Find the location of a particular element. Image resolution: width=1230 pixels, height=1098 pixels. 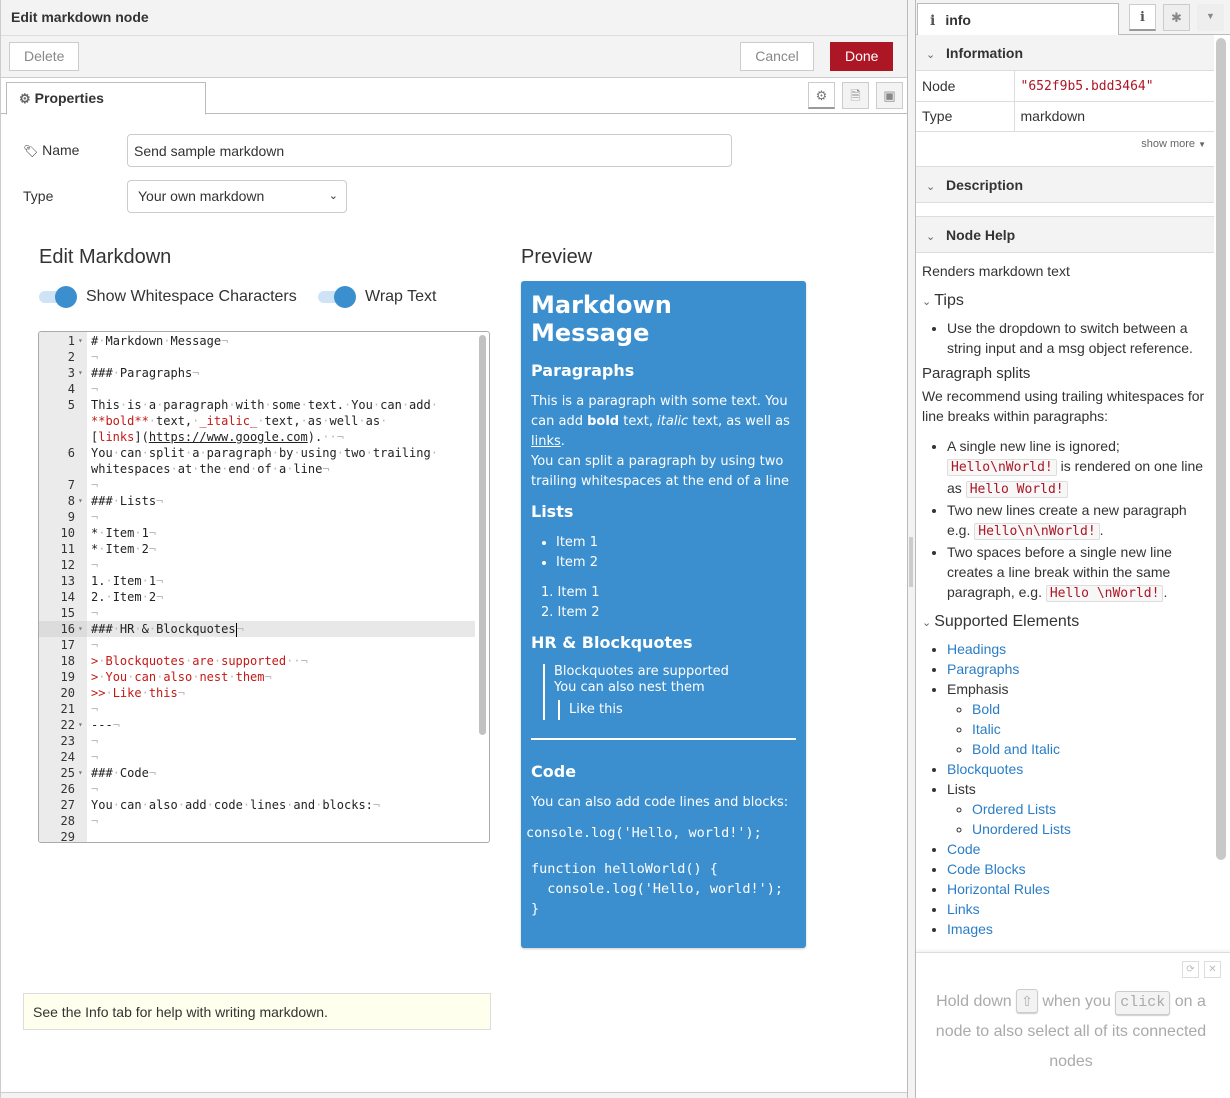

link-paragraphs: Paragraphs is located at coordinates (983, 669).